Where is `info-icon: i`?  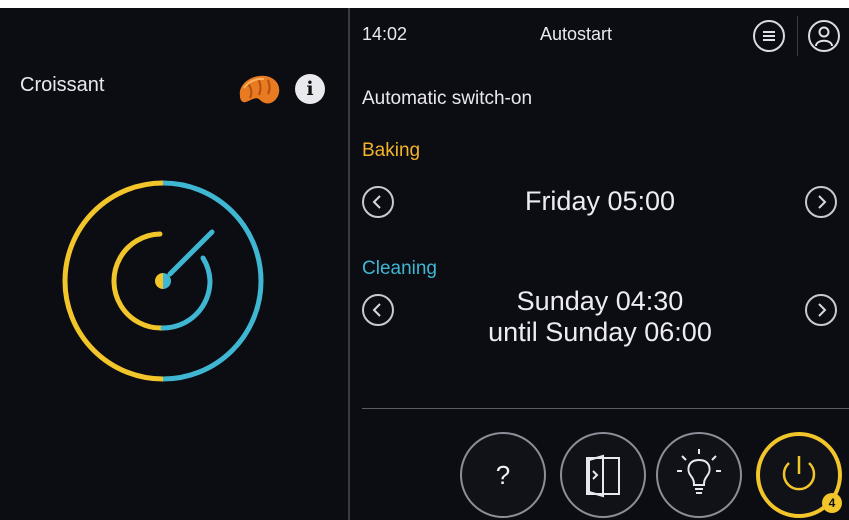
info-icon: i is located at coordinates (310, 89).